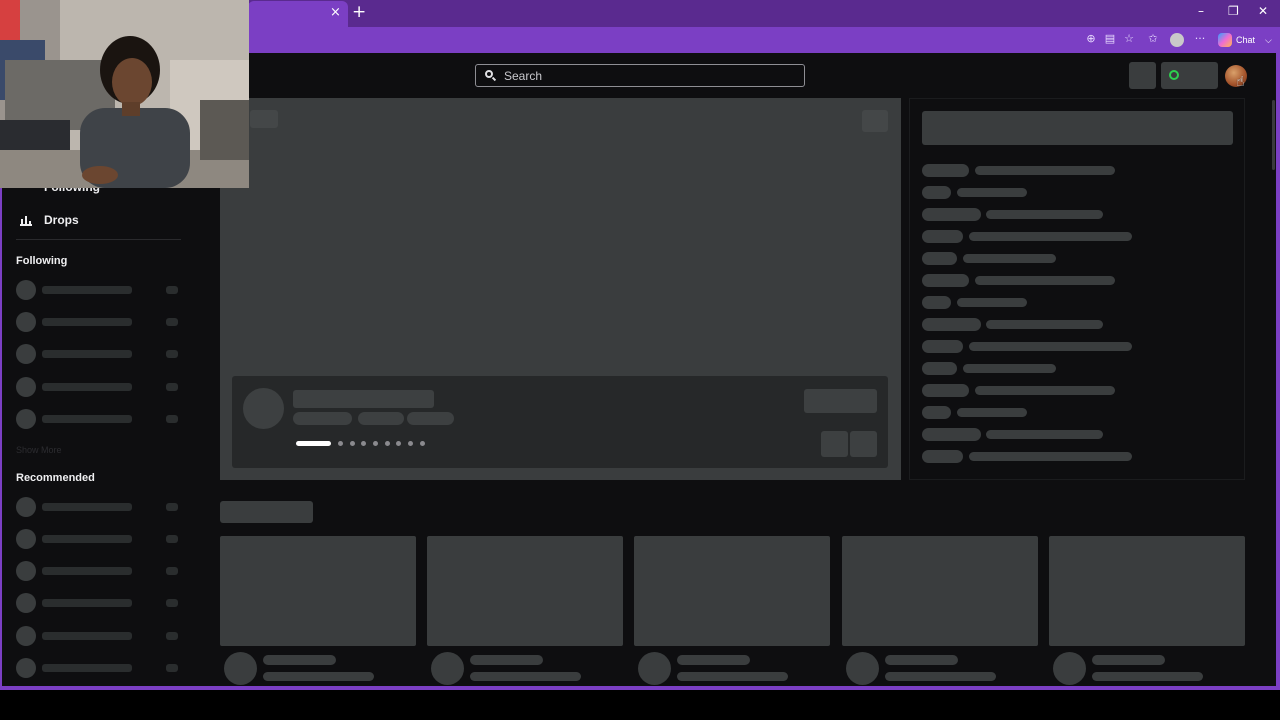 The height and width of the screenshot is (720, 1280). I want to click on favorites-icon: ✩, so click(1153, 39).